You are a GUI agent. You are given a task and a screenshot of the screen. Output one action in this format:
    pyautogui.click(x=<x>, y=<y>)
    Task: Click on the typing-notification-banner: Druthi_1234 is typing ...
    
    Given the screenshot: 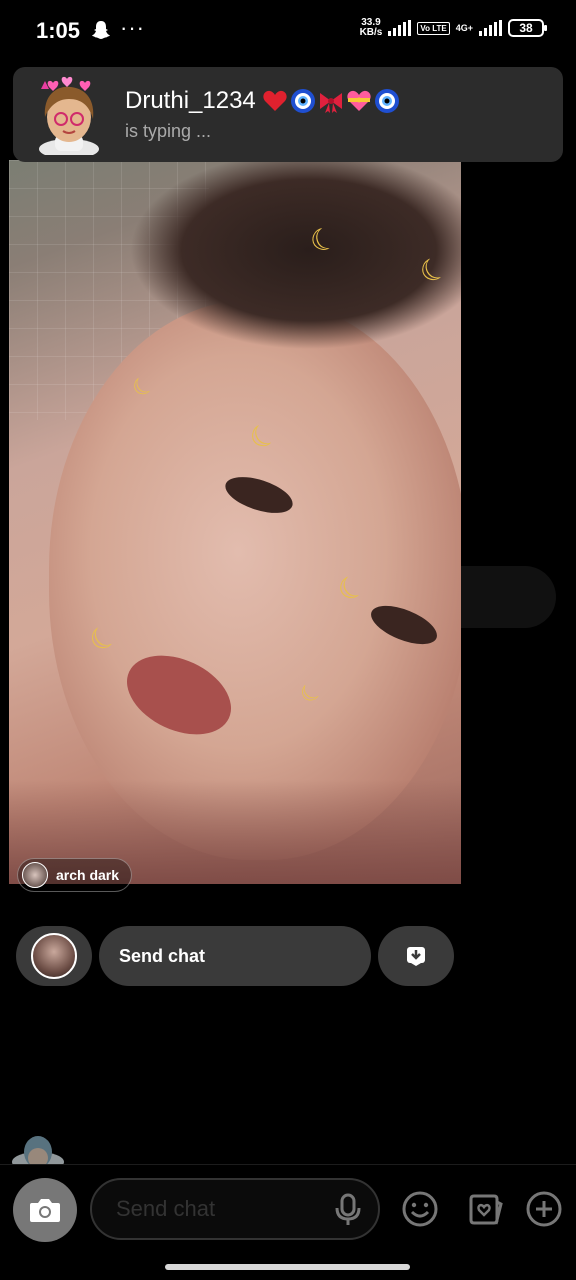 What is the action you would take?
    pyautogui.click(x=288, y=114)
    